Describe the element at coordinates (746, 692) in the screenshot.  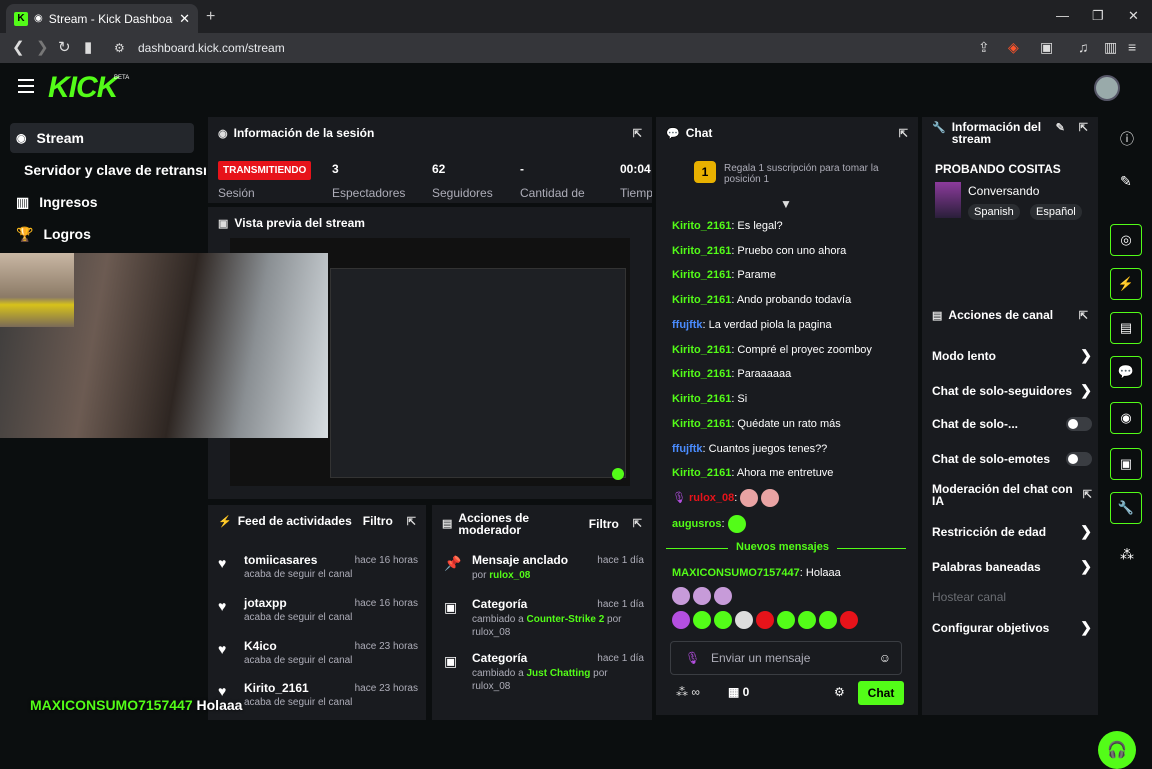
I see `viewer-count: 0` at that location.